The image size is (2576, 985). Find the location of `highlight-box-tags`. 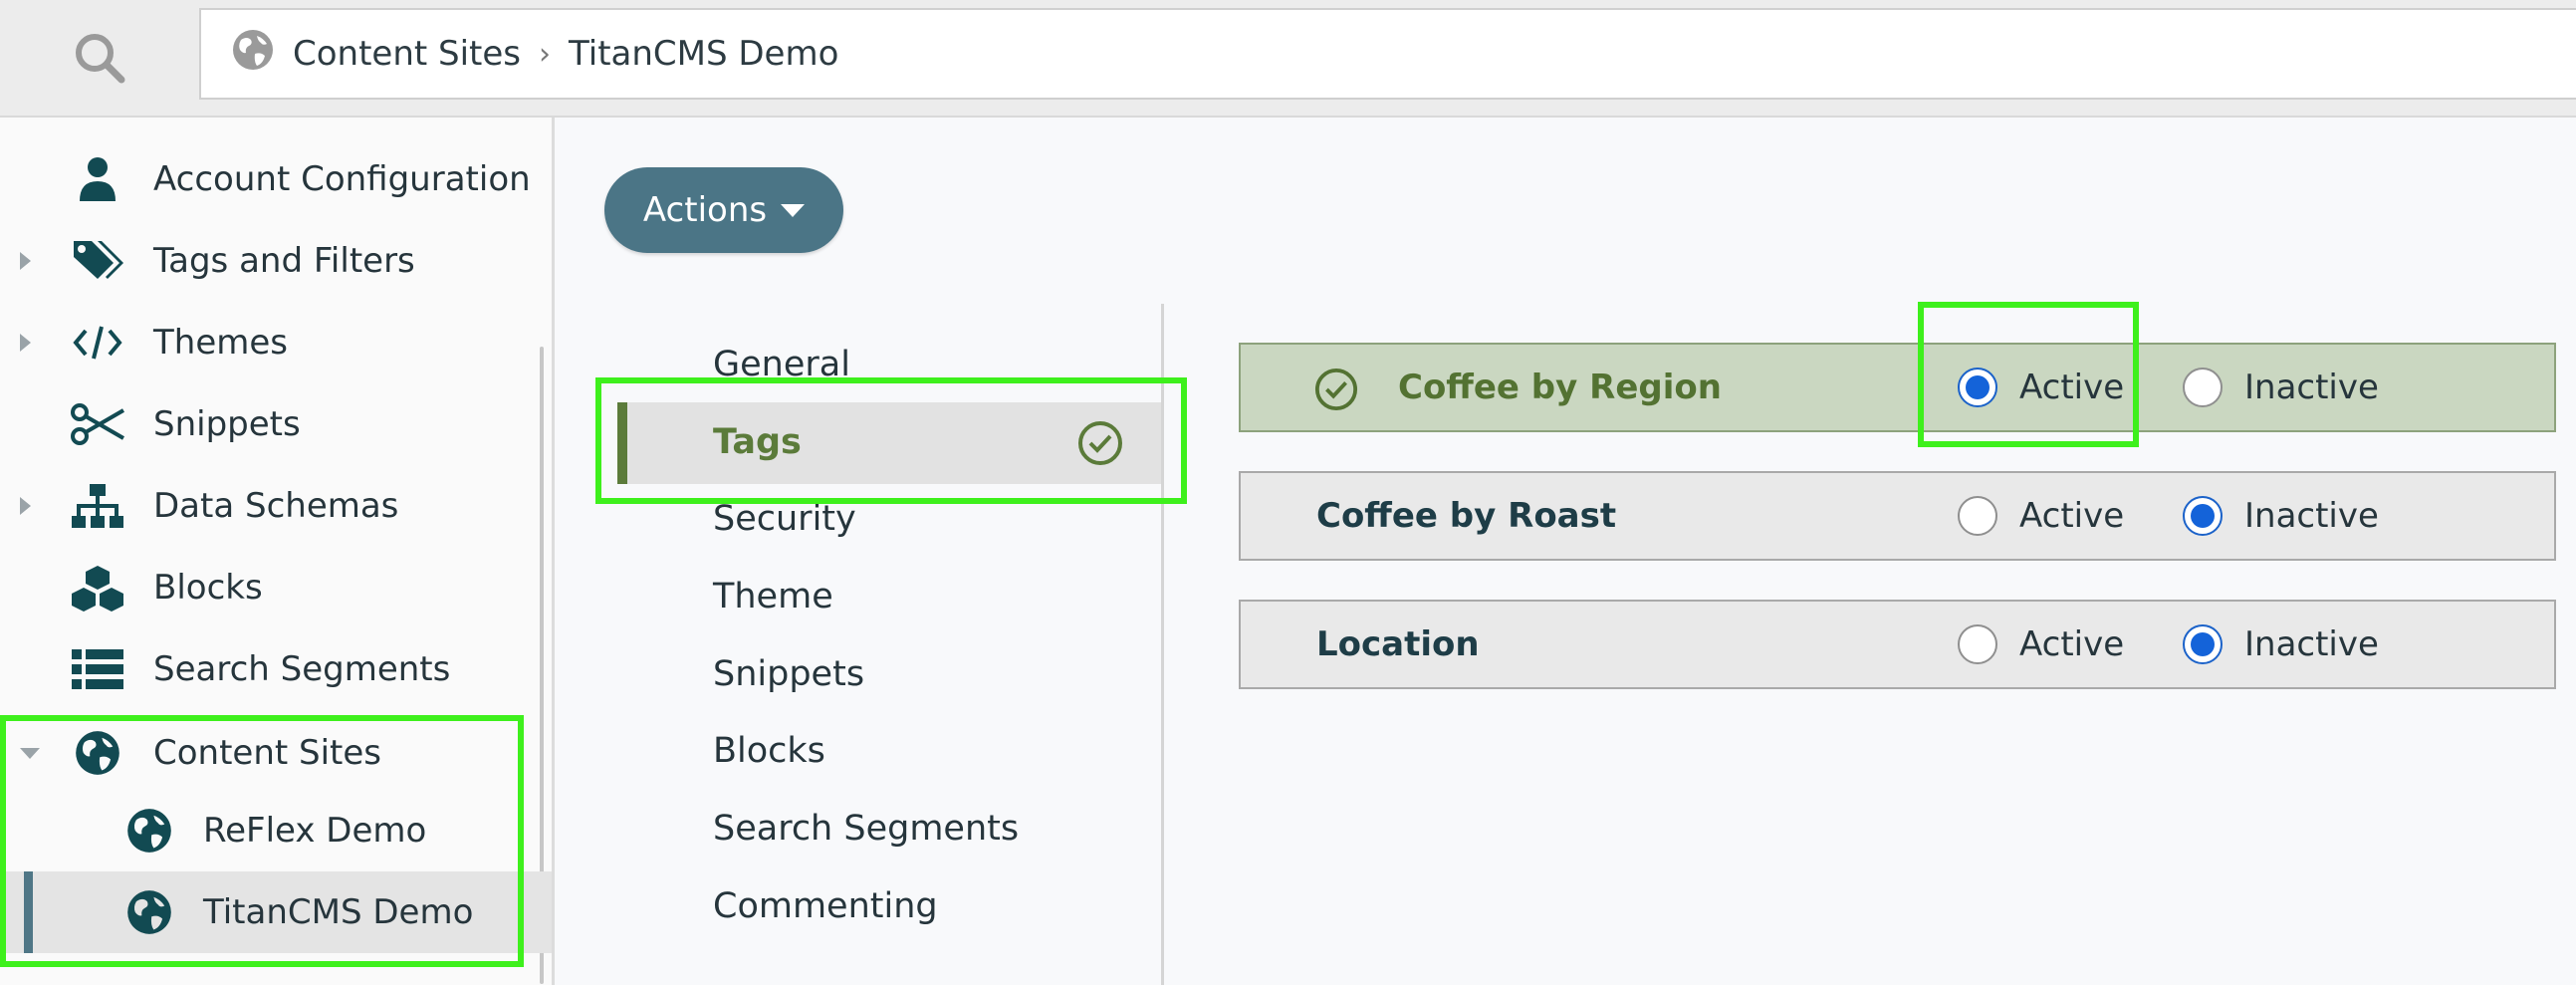

highlight-box-tags is located at coordinates (891, 441).